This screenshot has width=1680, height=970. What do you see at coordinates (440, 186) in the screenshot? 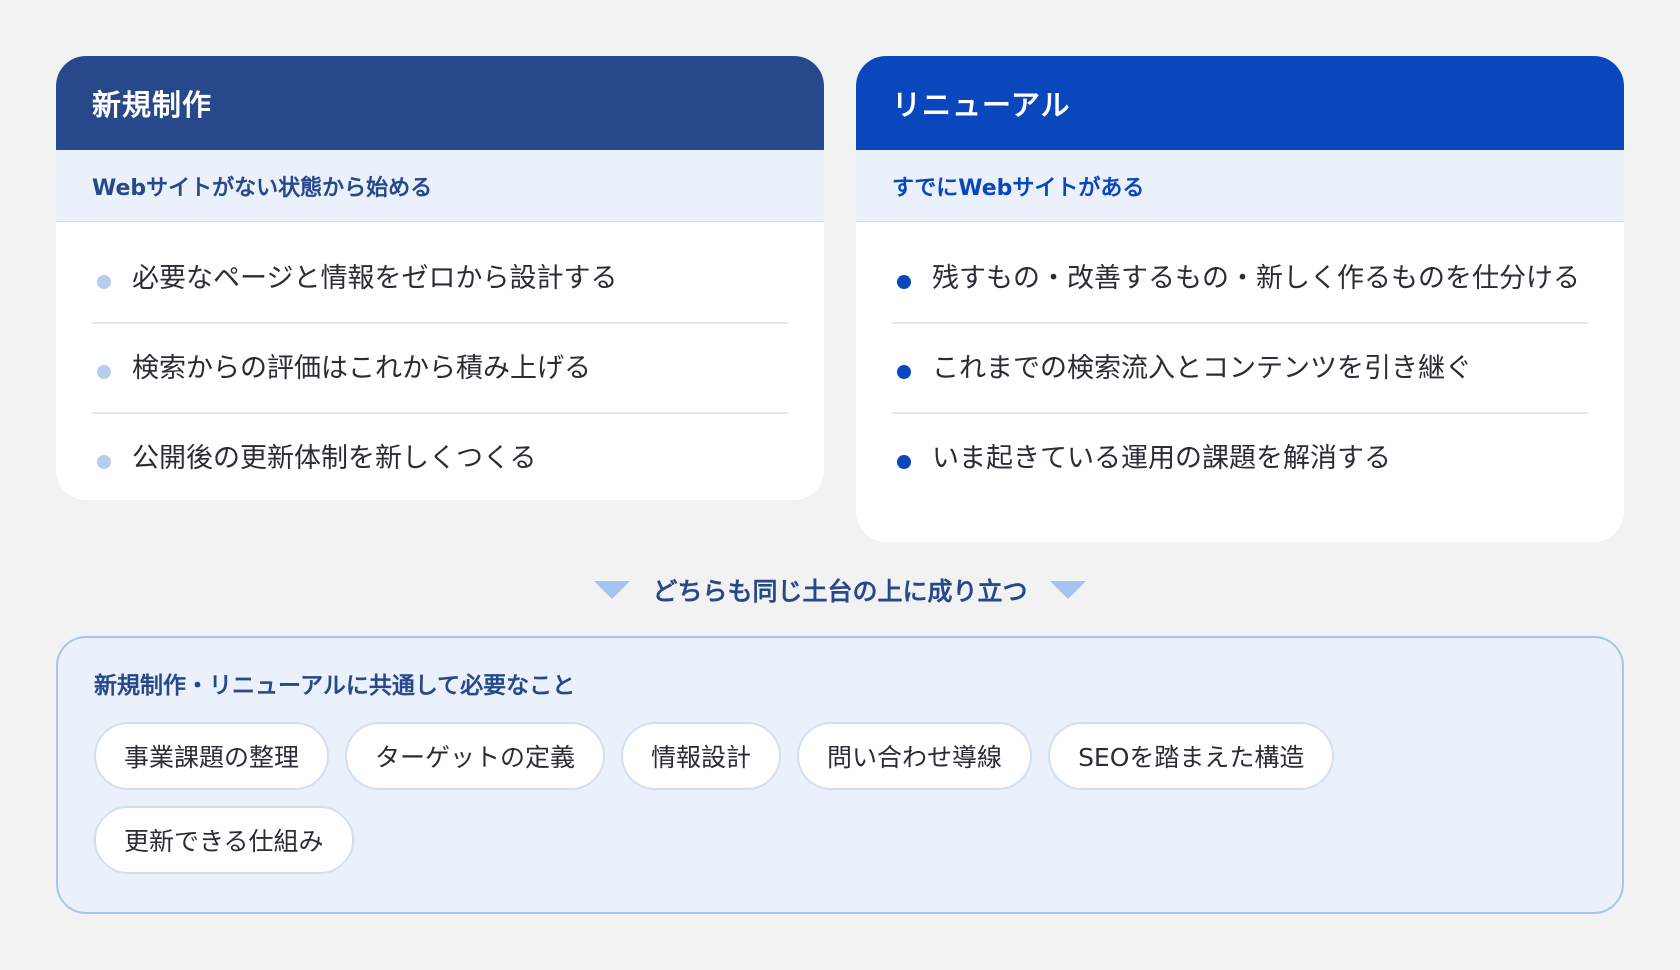
I see `new-build-subtitle: Webサイトがない状態から始める` at bounding box center [440, 186].